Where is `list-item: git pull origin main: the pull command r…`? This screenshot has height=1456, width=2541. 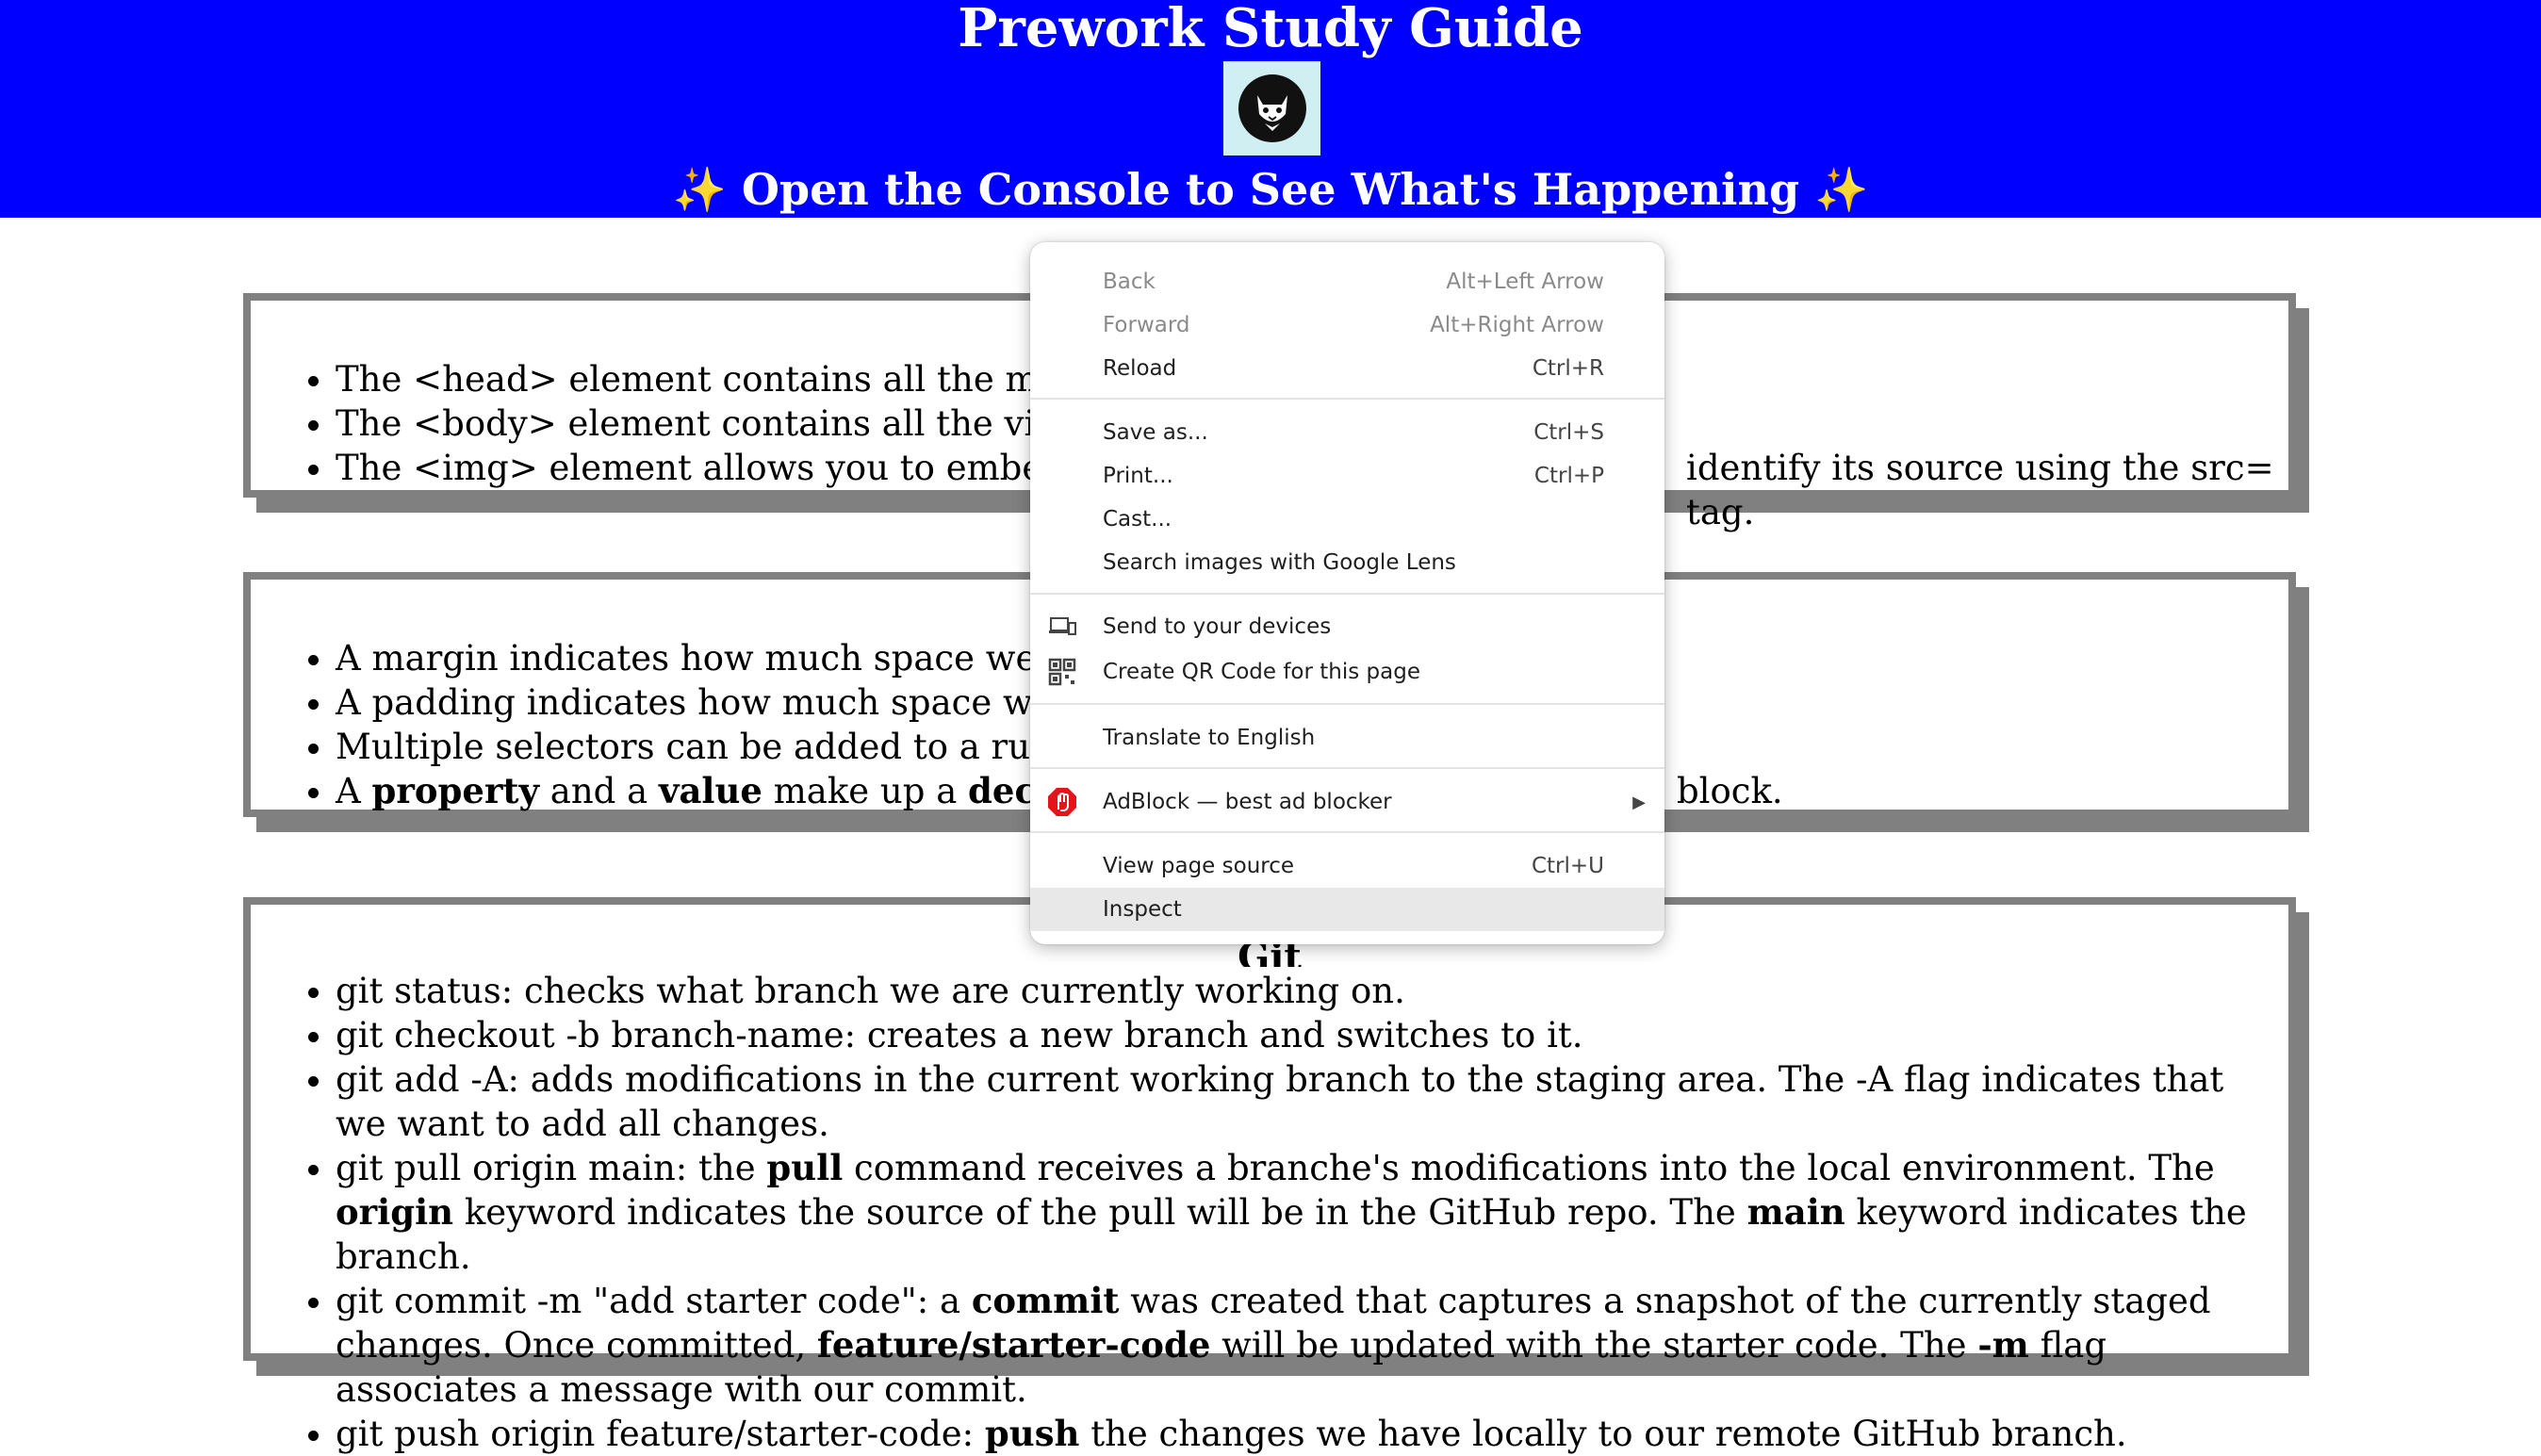
list-item: git pull origin main: the pull command r… is located at coordinates (1293, 1212).